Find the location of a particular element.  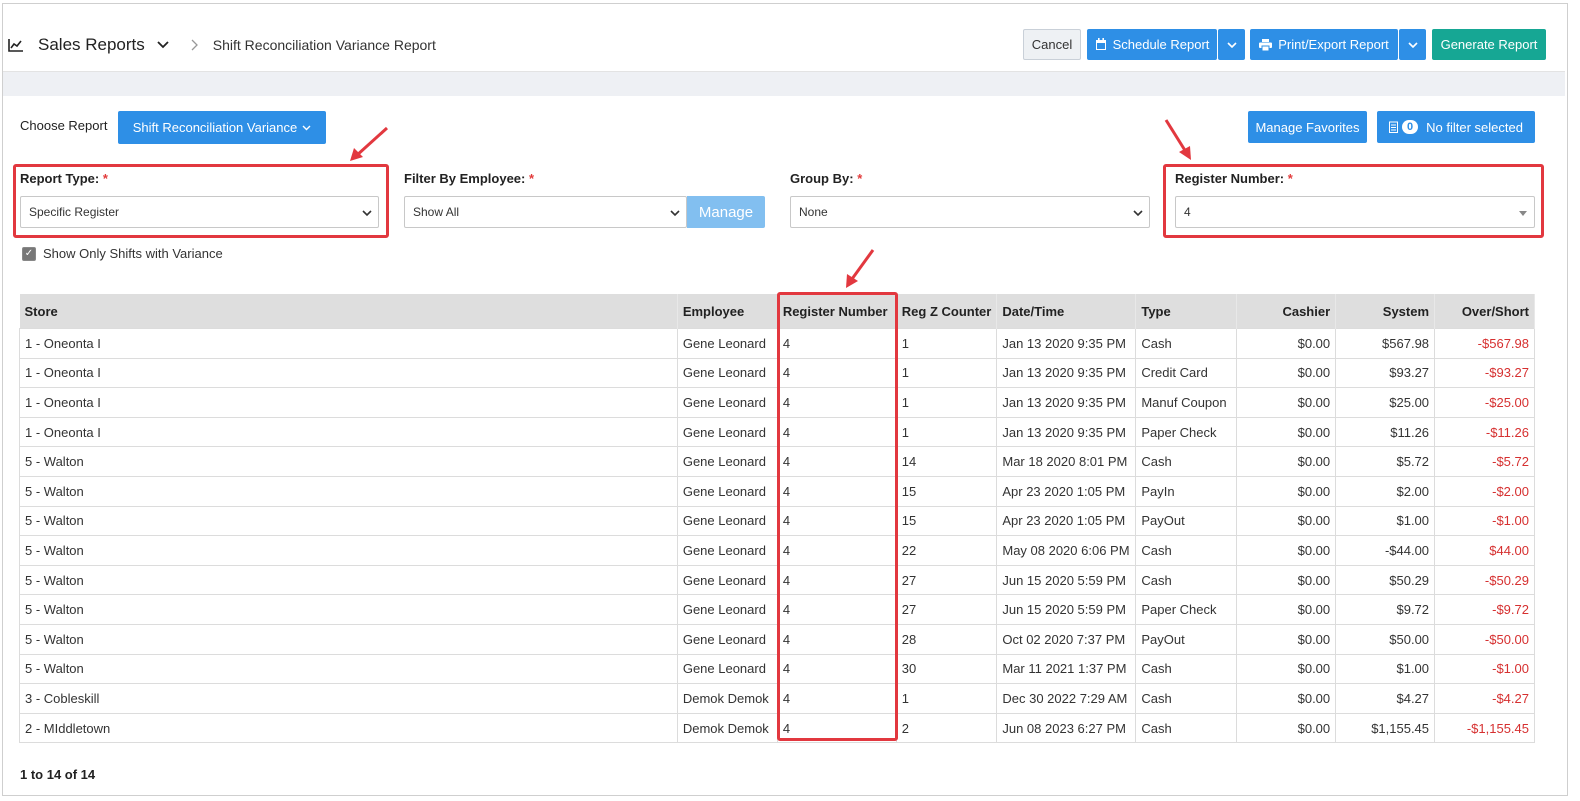

cell-system: $93.27 is located at coordinates (1385, 372).